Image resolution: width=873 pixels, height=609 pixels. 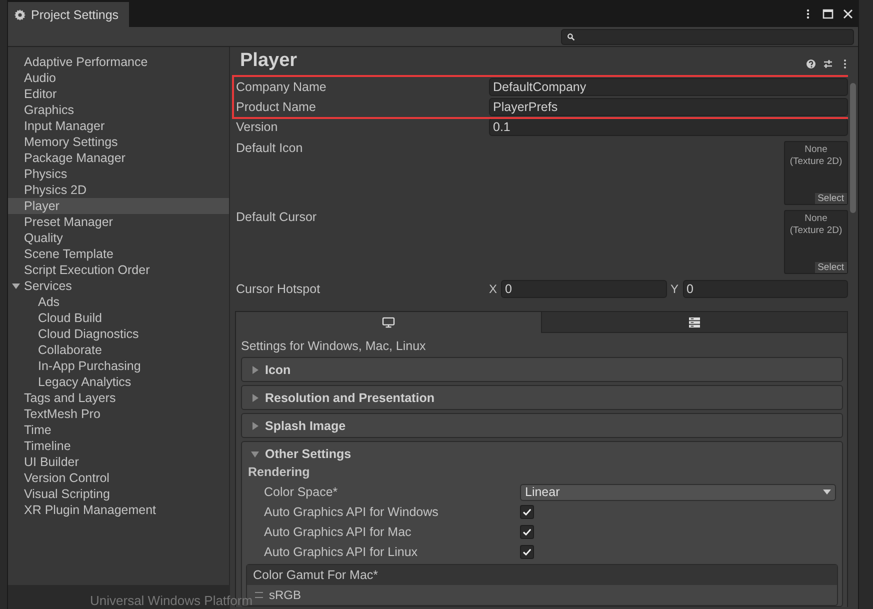 What do you see at coordinates (279, 289) in the screenshot?
I see `field-label: Cursor Hotspot` at bounding box center [279, 289].